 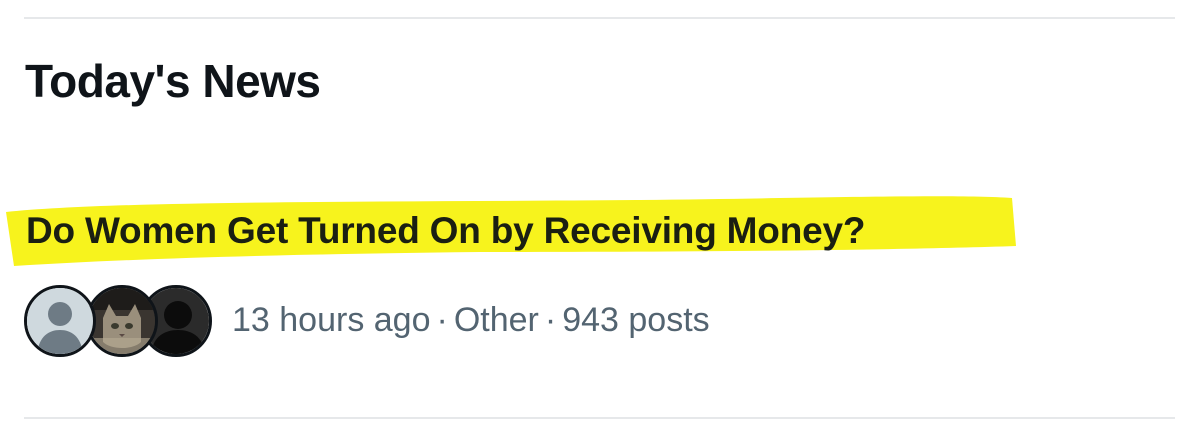 What do you see at coordinates (636, 320) in the screenshot?
I see `news-post-count: 943 posts` at bounding box center [636, 320].